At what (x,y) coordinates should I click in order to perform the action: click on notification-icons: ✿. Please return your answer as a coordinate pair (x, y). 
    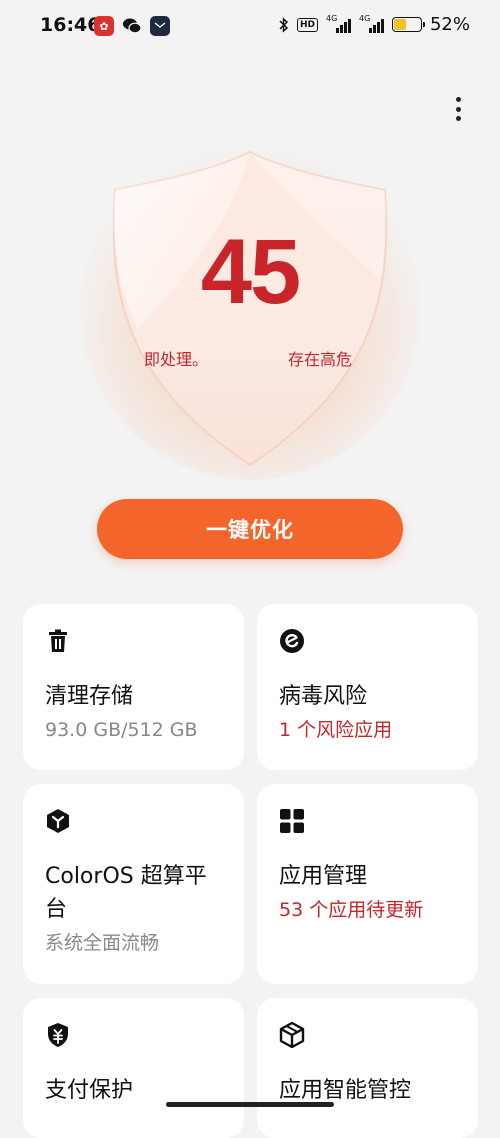
    Looking at the image, I should click on (132, 26).